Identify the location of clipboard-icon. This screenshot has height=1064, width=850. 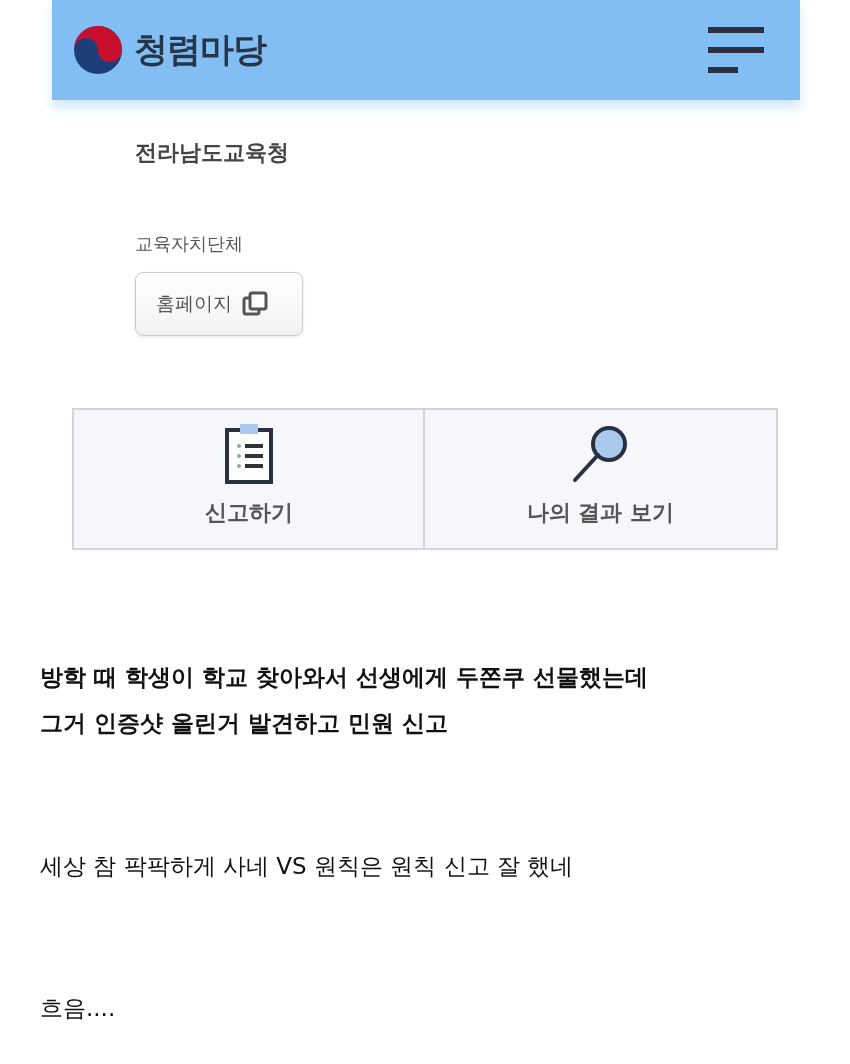
(248, 453).